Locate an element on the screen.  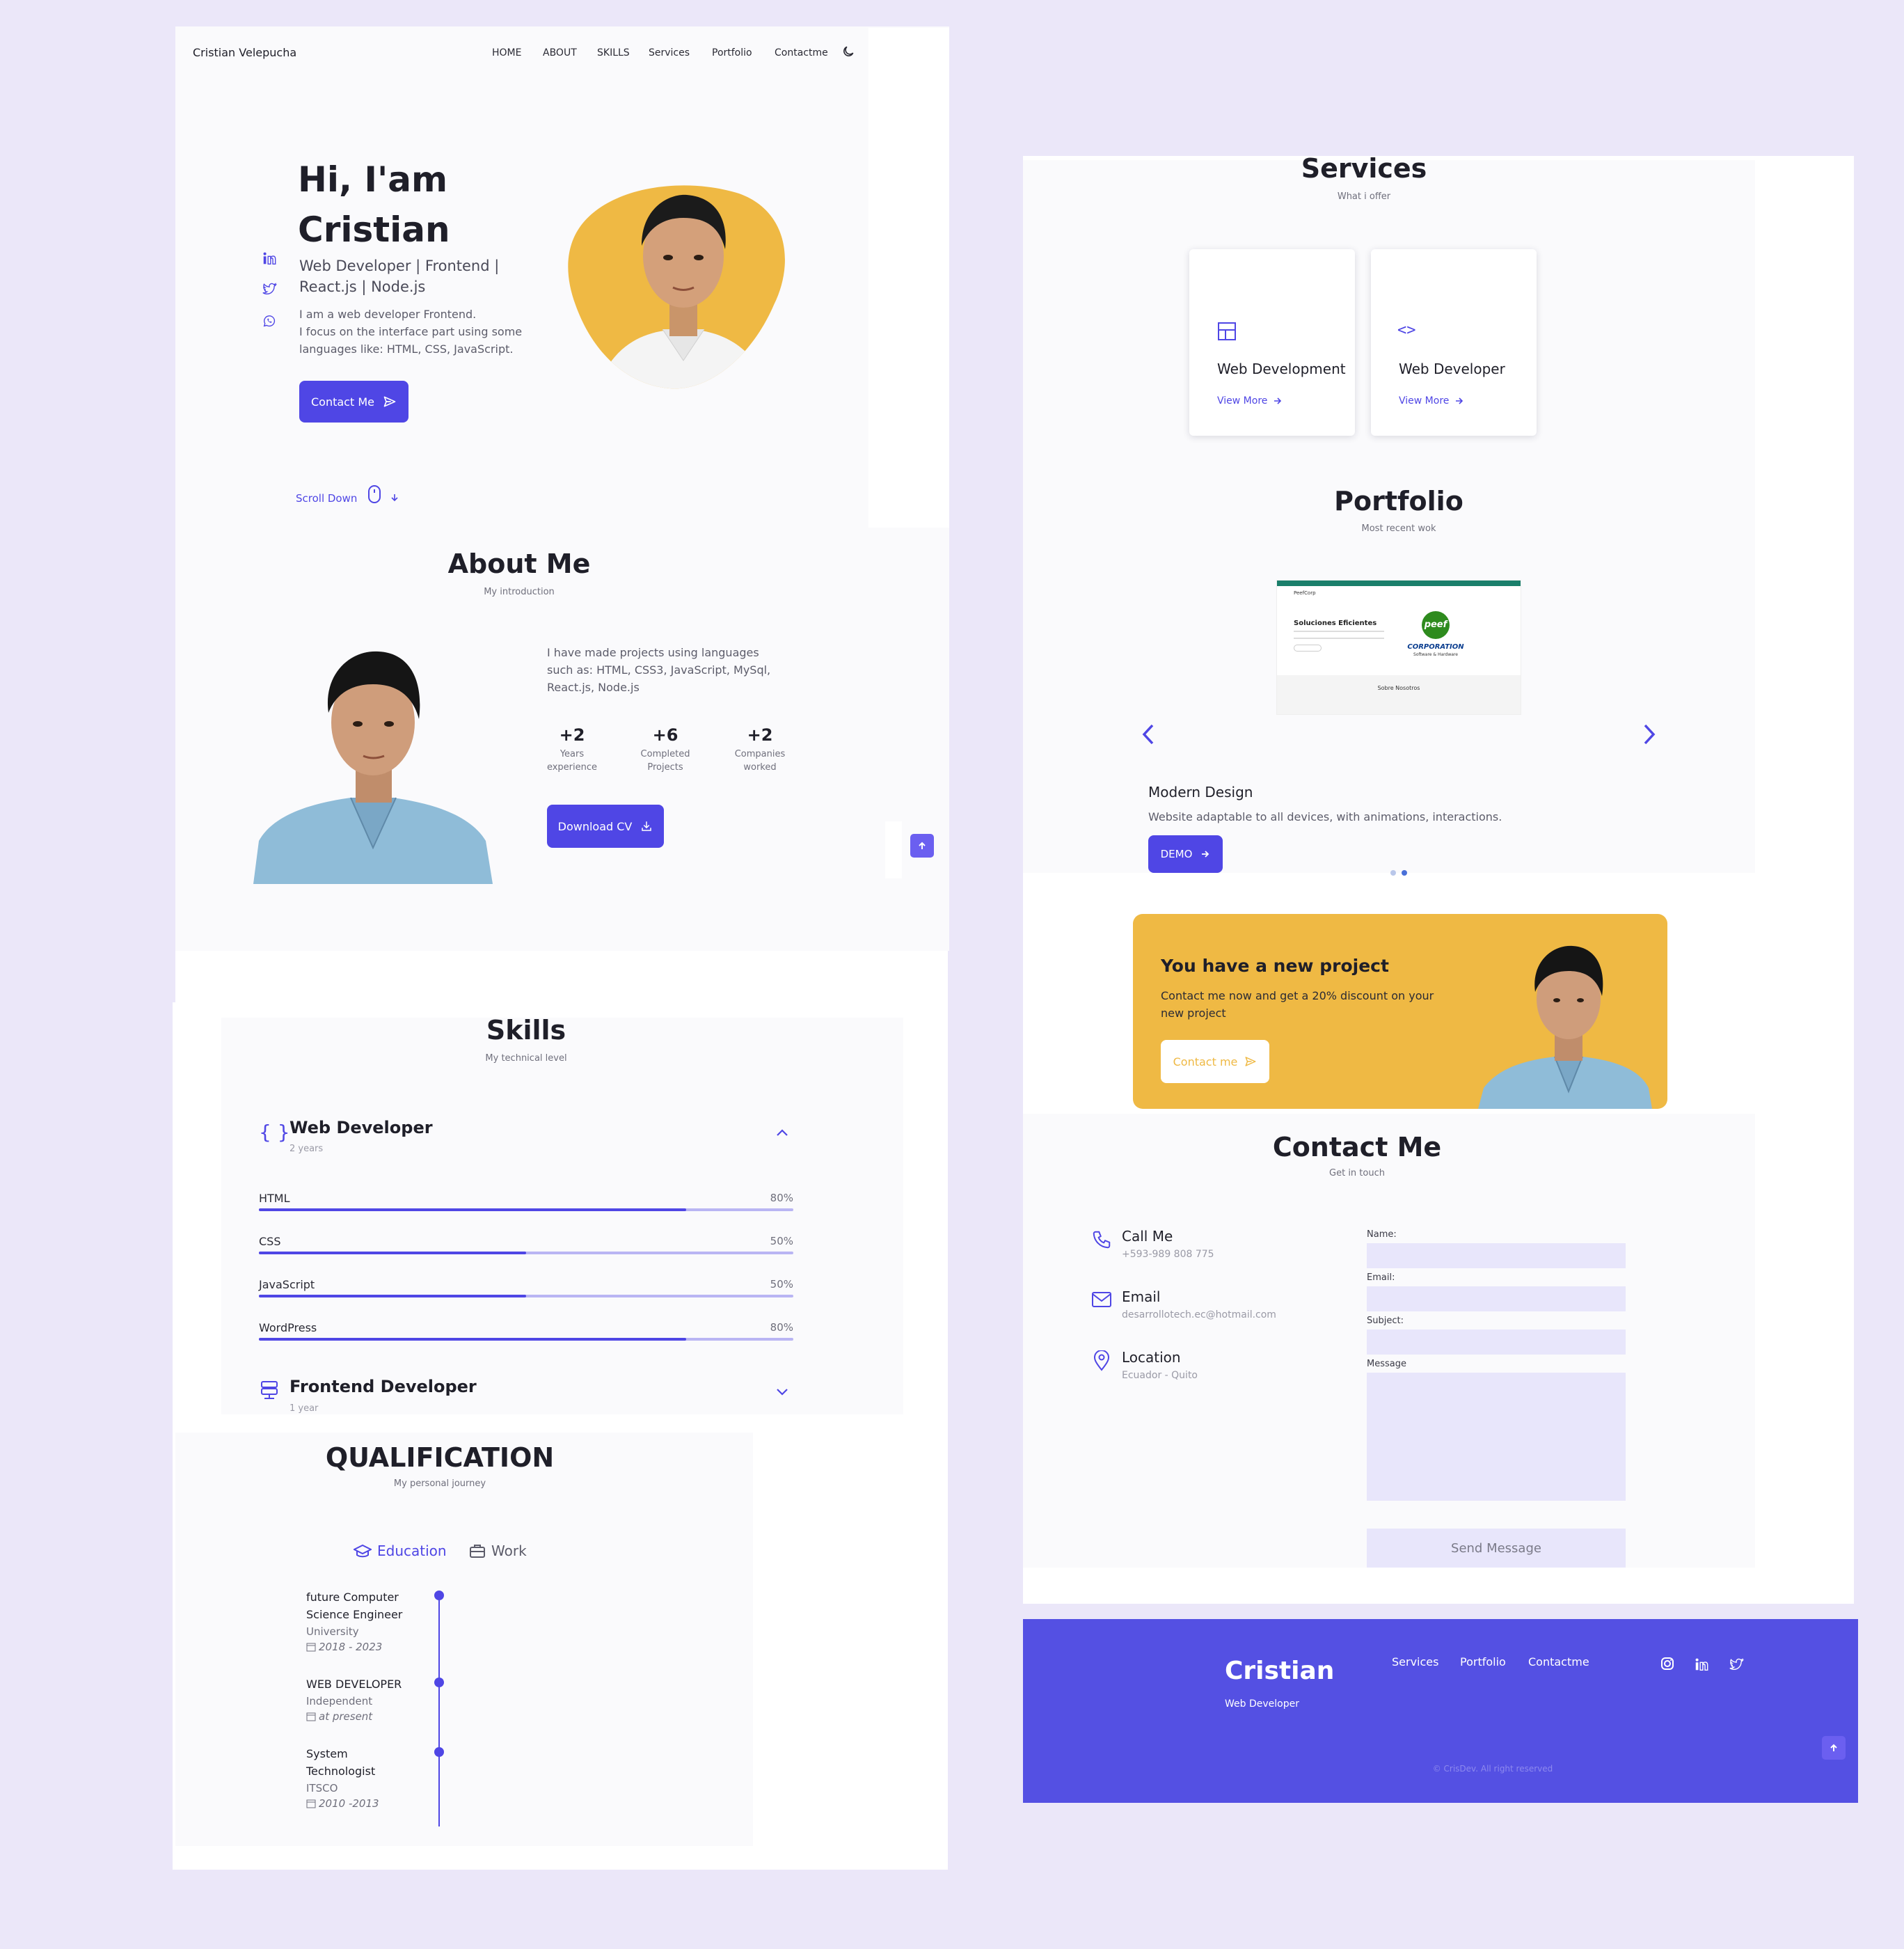
send-message-button: Send Message is located at coordinates (1496, 1548).